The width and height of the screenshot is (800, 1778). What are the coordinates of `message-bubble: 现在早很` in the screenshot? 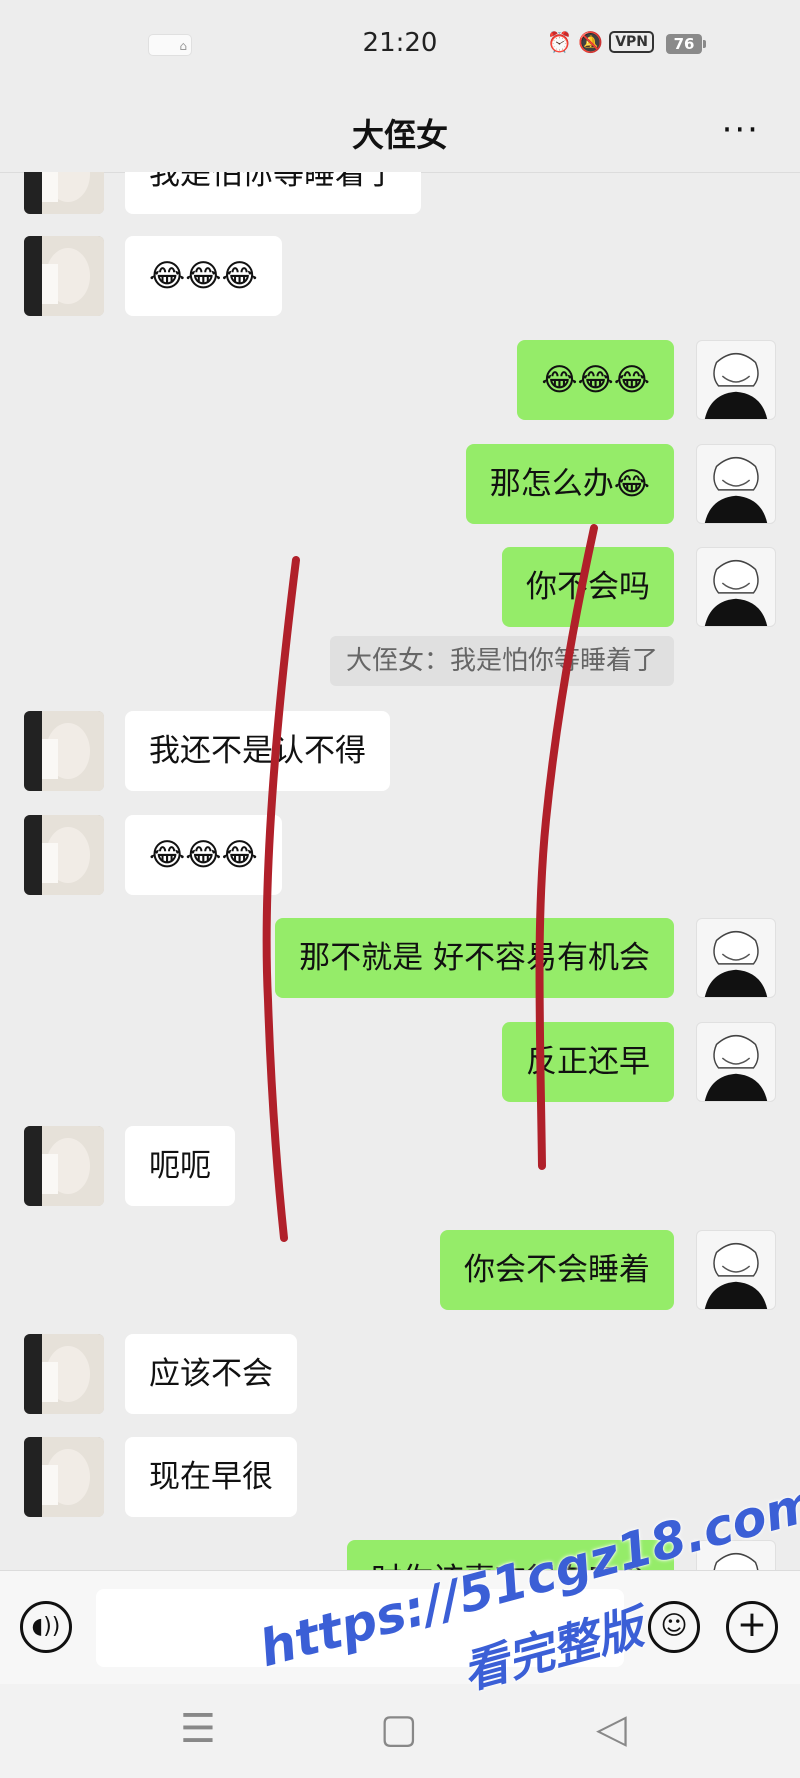 It's located at (211, 1477).